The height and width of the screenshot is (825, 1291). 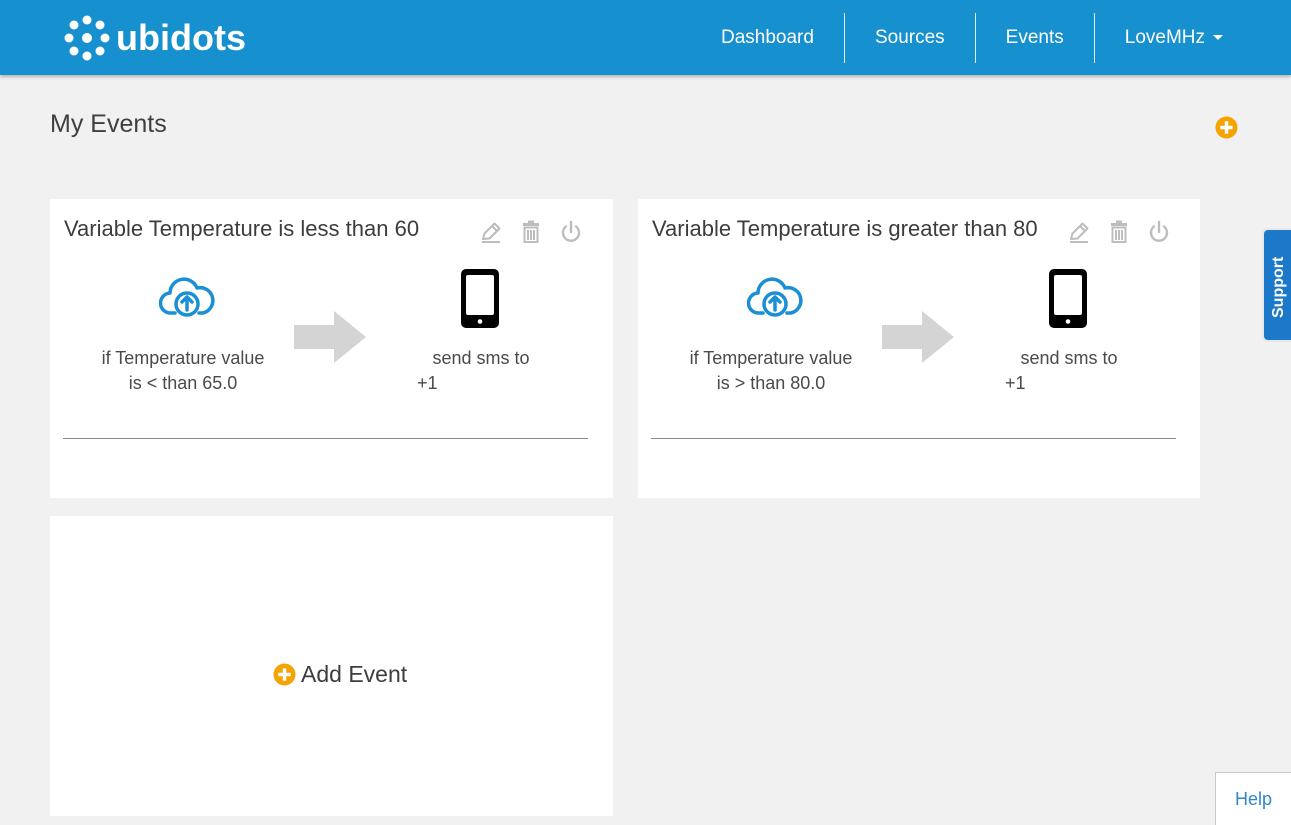 I want to click on logo-dots-icon, so click(x=87, y=38).